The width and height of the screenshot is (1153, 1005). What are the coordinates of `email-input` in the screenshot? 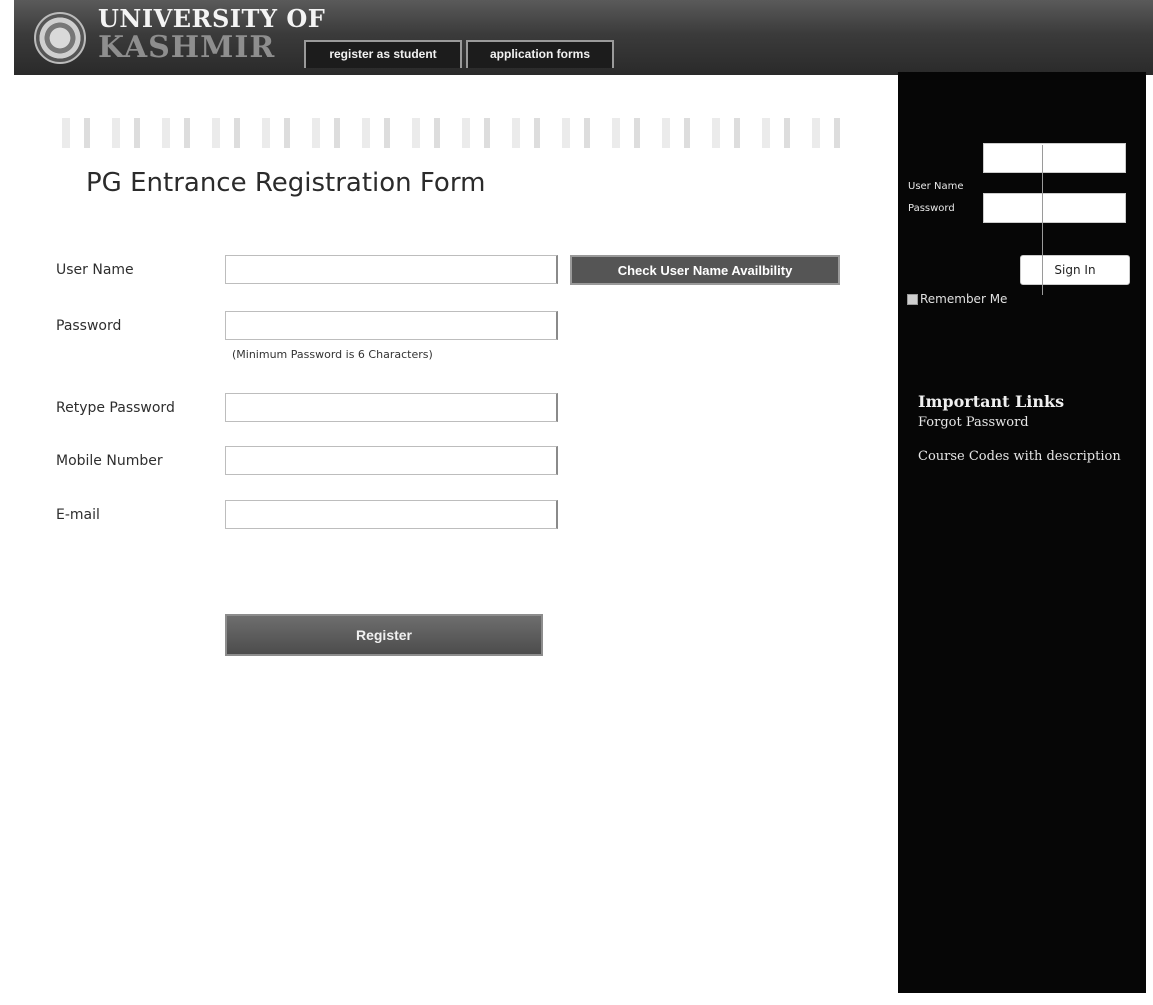 It's located at (391, 514).